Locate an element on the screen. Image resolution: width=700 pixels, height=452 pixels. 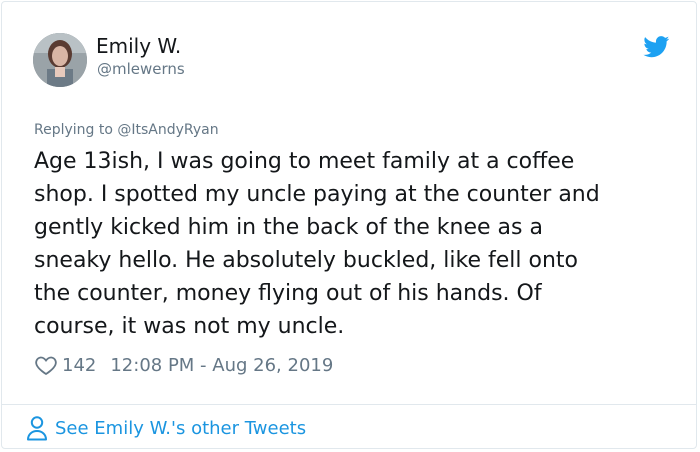
tweet-meta: 142 12:08 PM - Aug 26, 2019 is located at coordinates (183, 365).